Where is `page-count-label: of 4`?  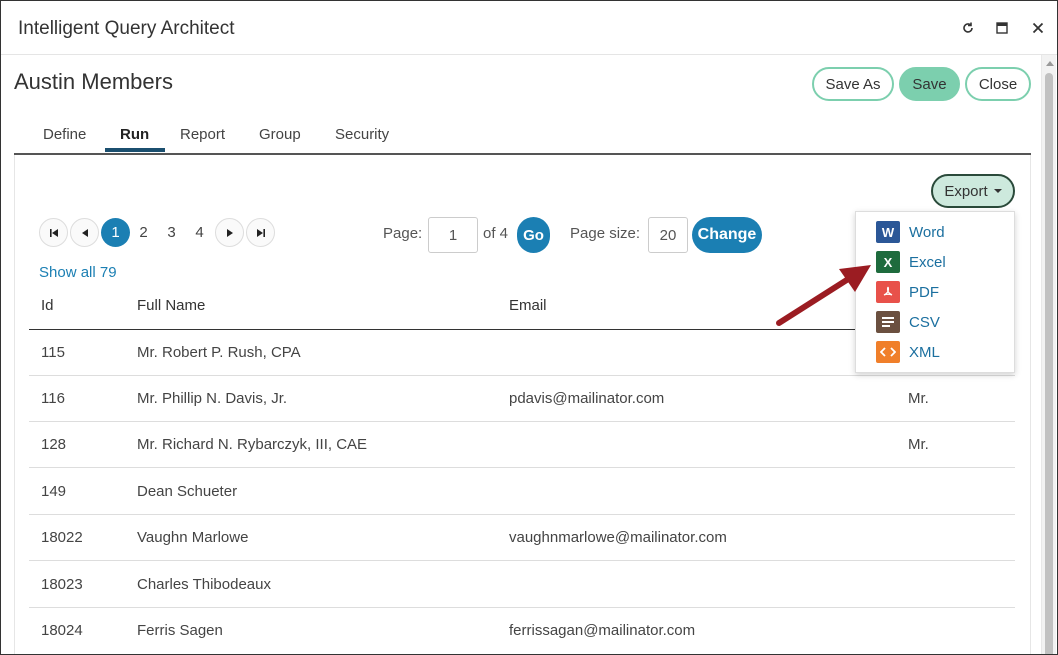
page-count-label: of 4 is located at coordinates (496, 233).